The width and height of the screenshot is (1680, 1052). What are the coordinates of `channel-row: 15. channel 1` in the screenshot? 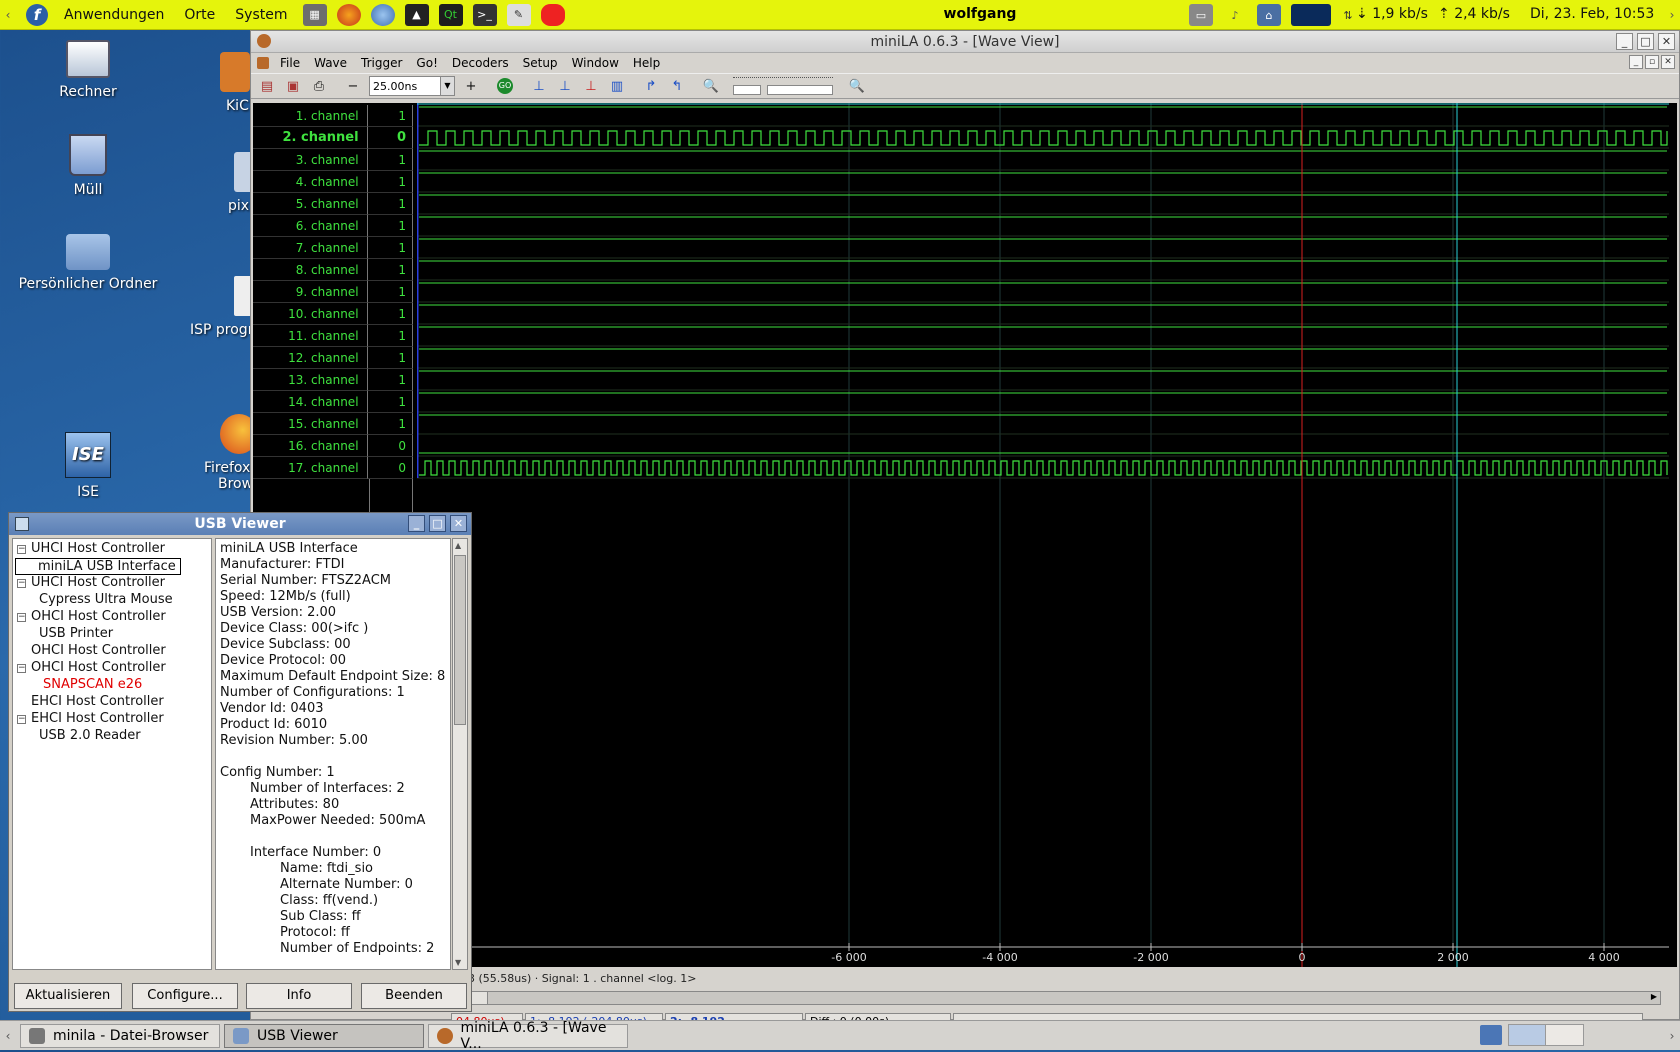 It's located at (333, 424).